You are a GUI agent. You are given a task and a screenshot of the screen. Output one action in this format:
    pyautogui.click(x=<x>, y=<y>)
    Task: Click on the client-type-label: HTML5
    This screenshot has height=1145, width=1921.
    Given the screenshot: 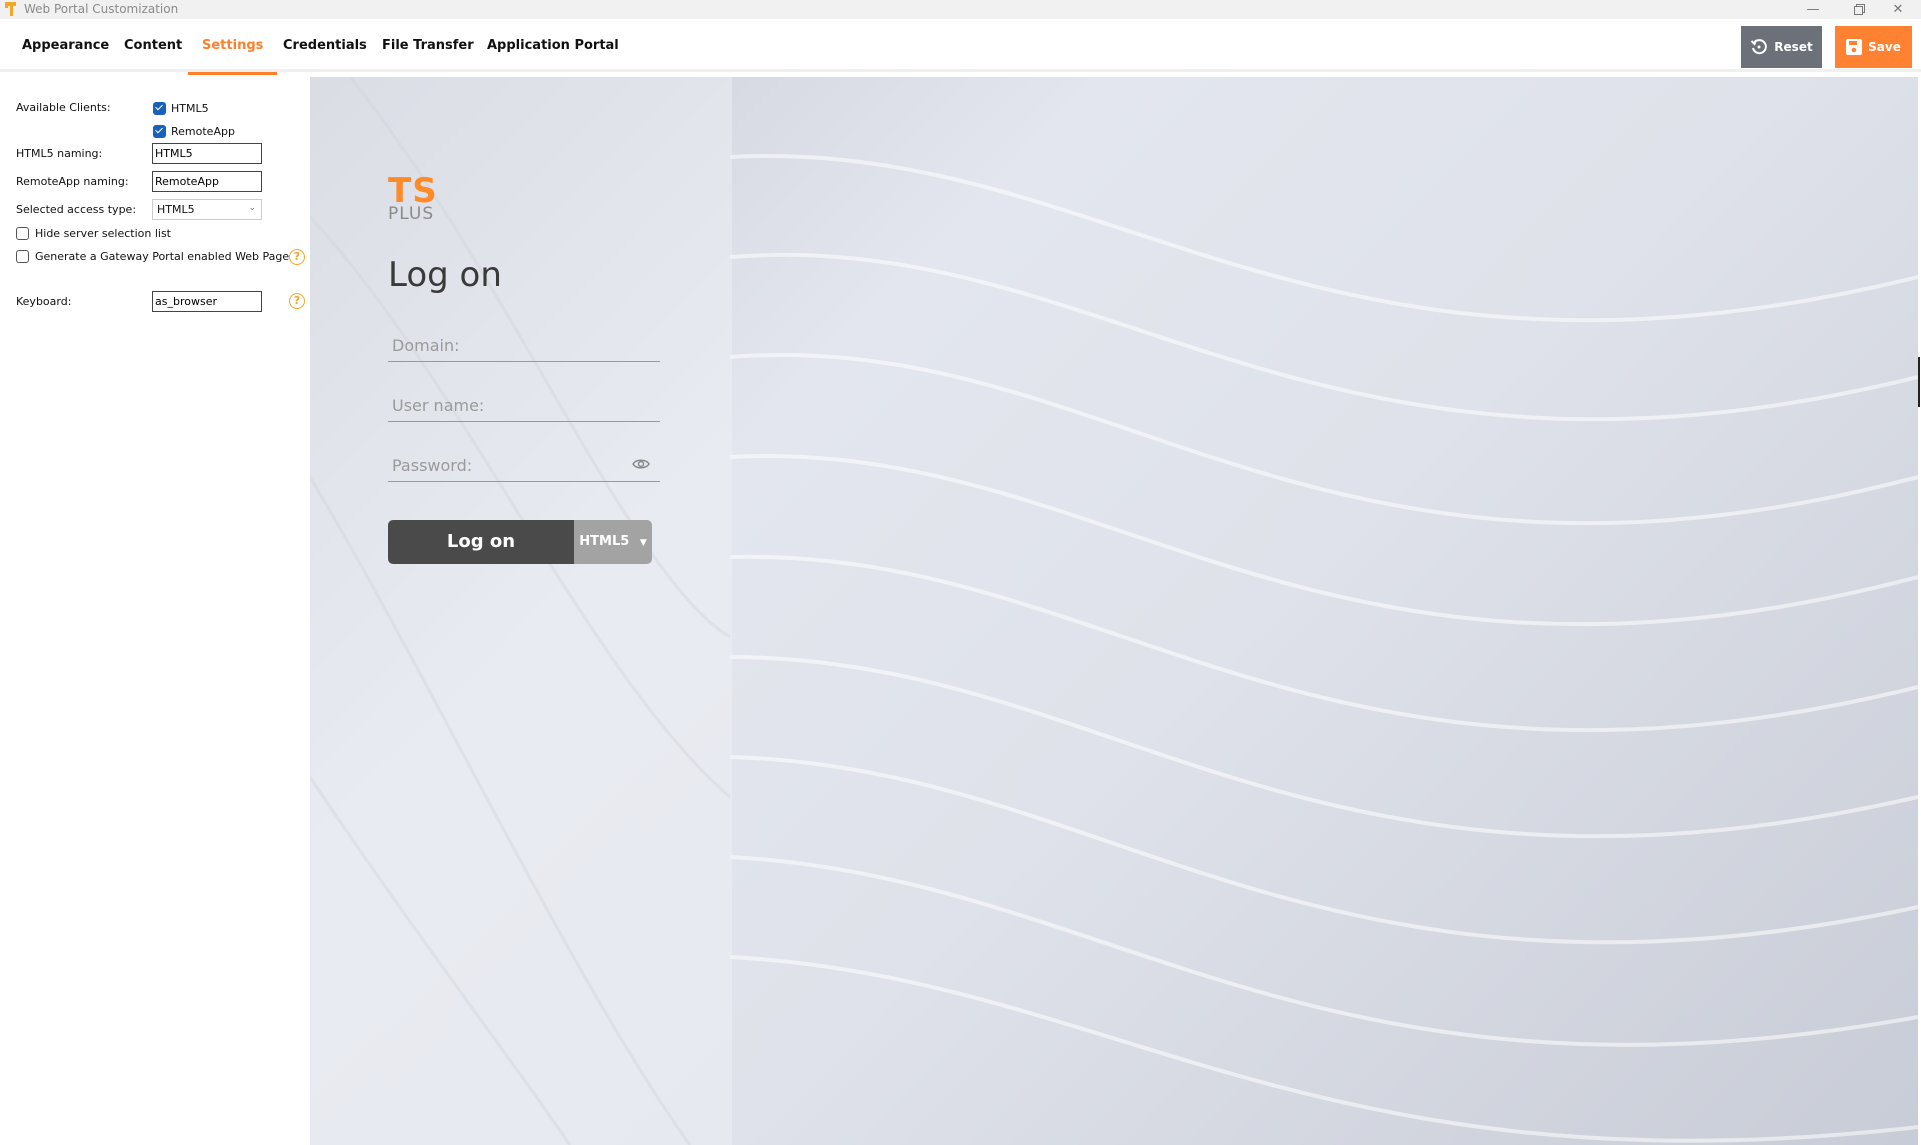 What is the action you would take?
    pyautogui.click(x=604, y=541)
    